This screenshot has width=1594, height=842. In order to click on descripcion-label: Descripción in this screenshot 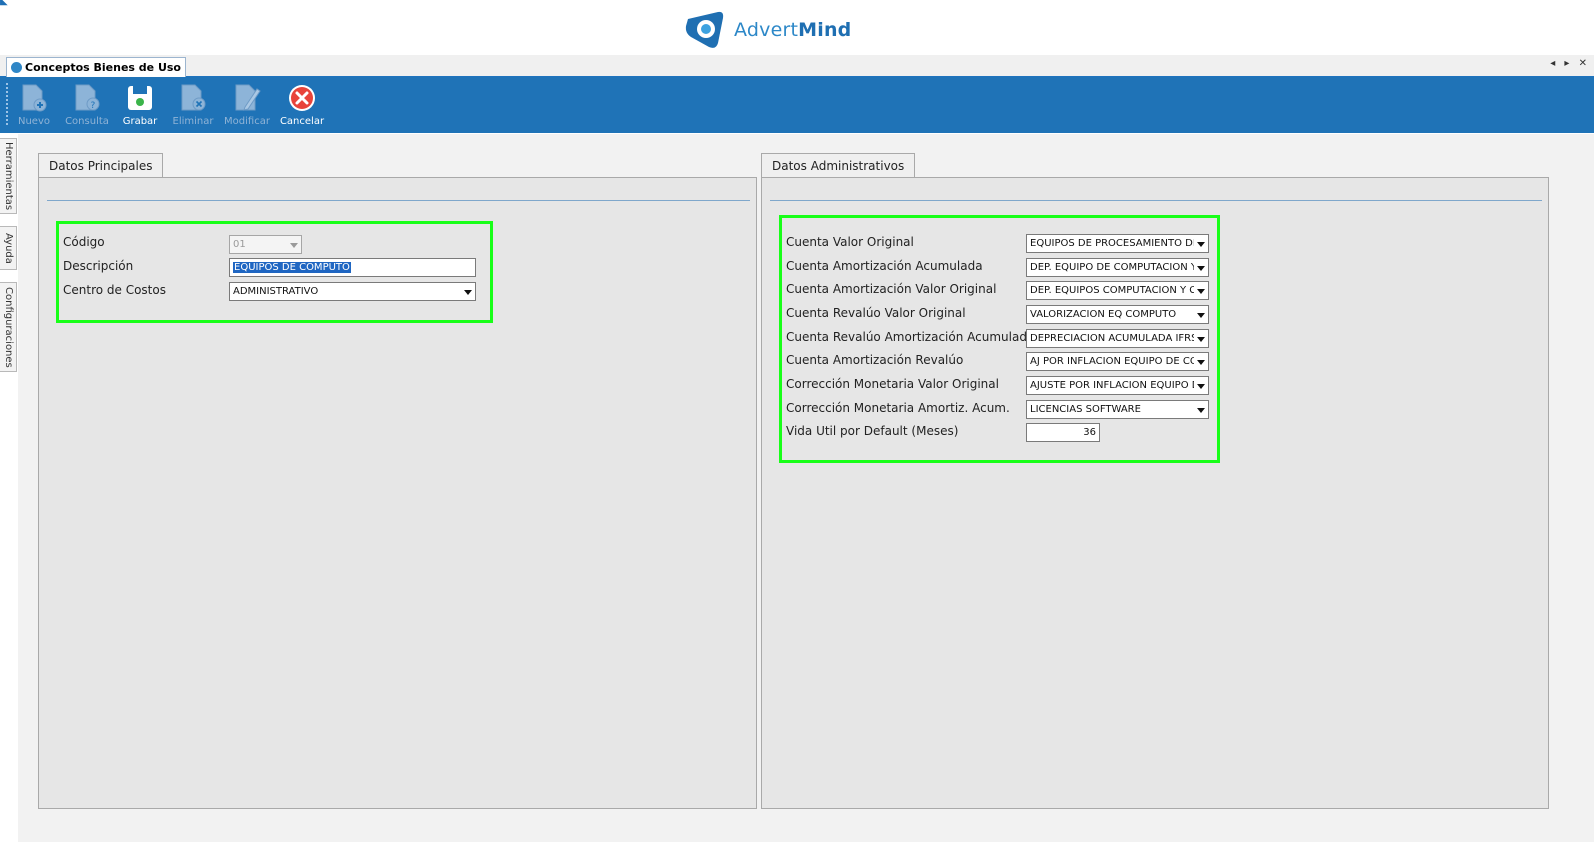, I will do `click(98, 266)`.